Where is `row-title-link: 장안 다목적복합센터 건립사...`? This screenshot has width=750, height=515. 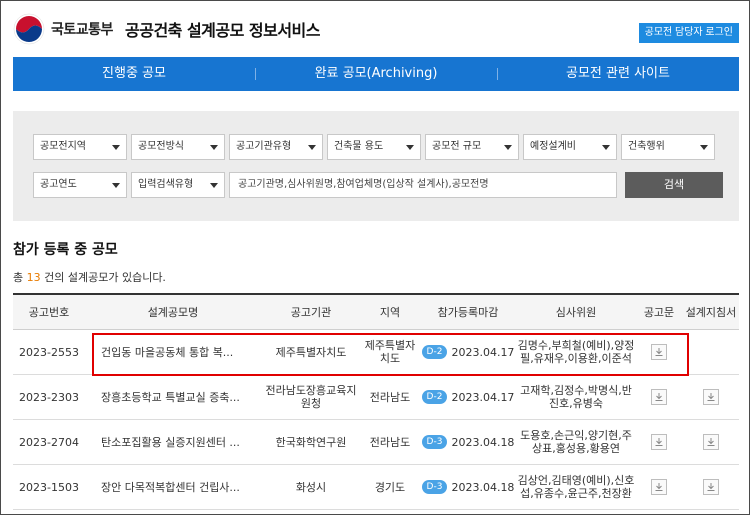 row-title-link: 장안 다목적복합센터 건립사... is located at coordinates (173, 487).